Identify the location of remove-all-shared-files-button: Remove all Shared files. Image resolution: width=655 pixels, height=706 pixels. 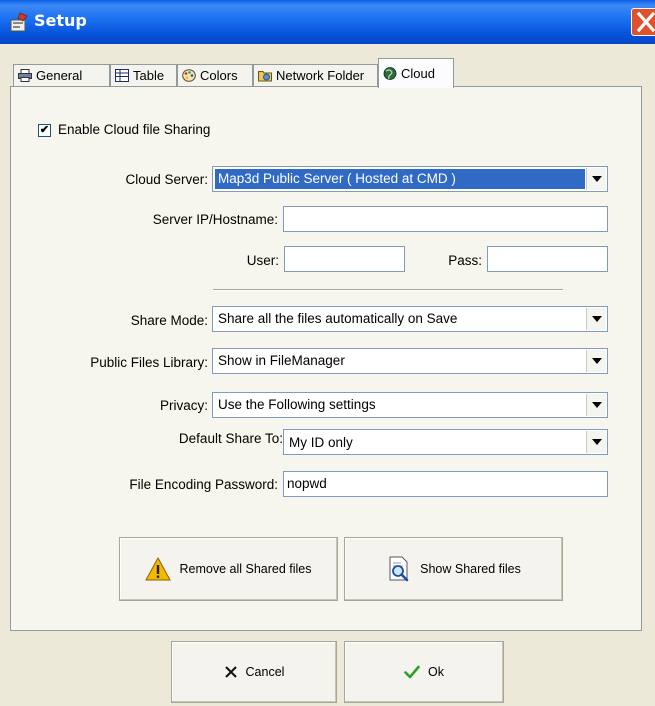
(228, 569).